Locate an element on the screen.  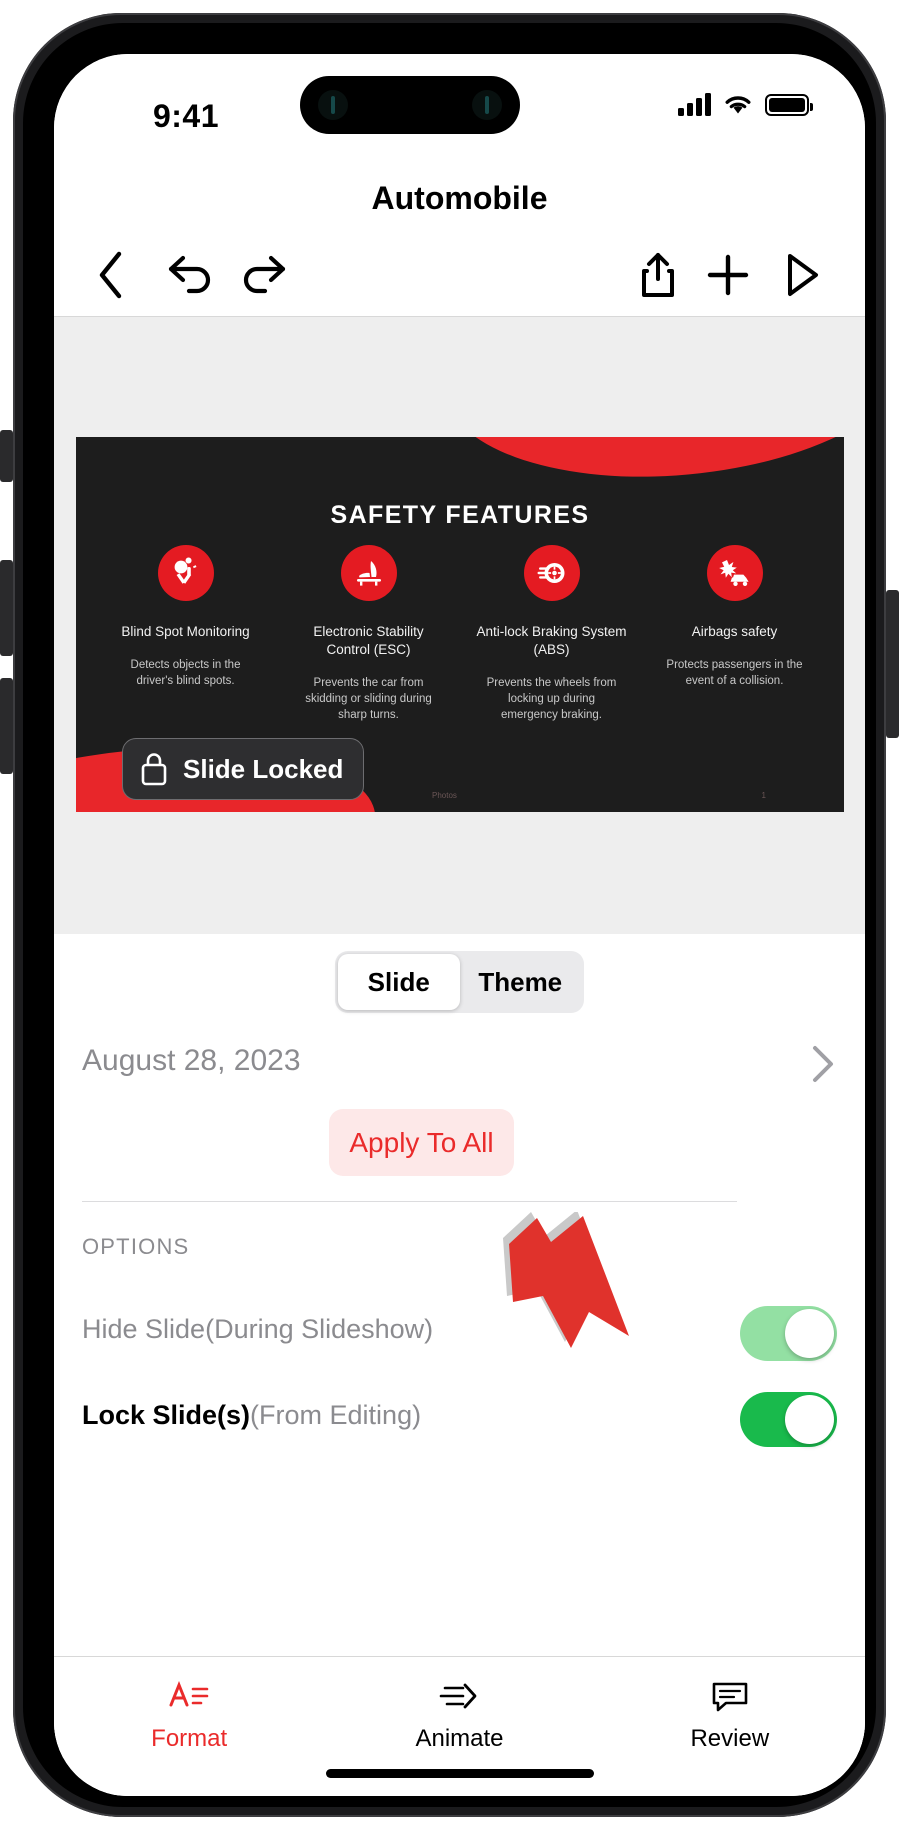
status-badge-label: Slide Locked is located at coordinates (263, 768).